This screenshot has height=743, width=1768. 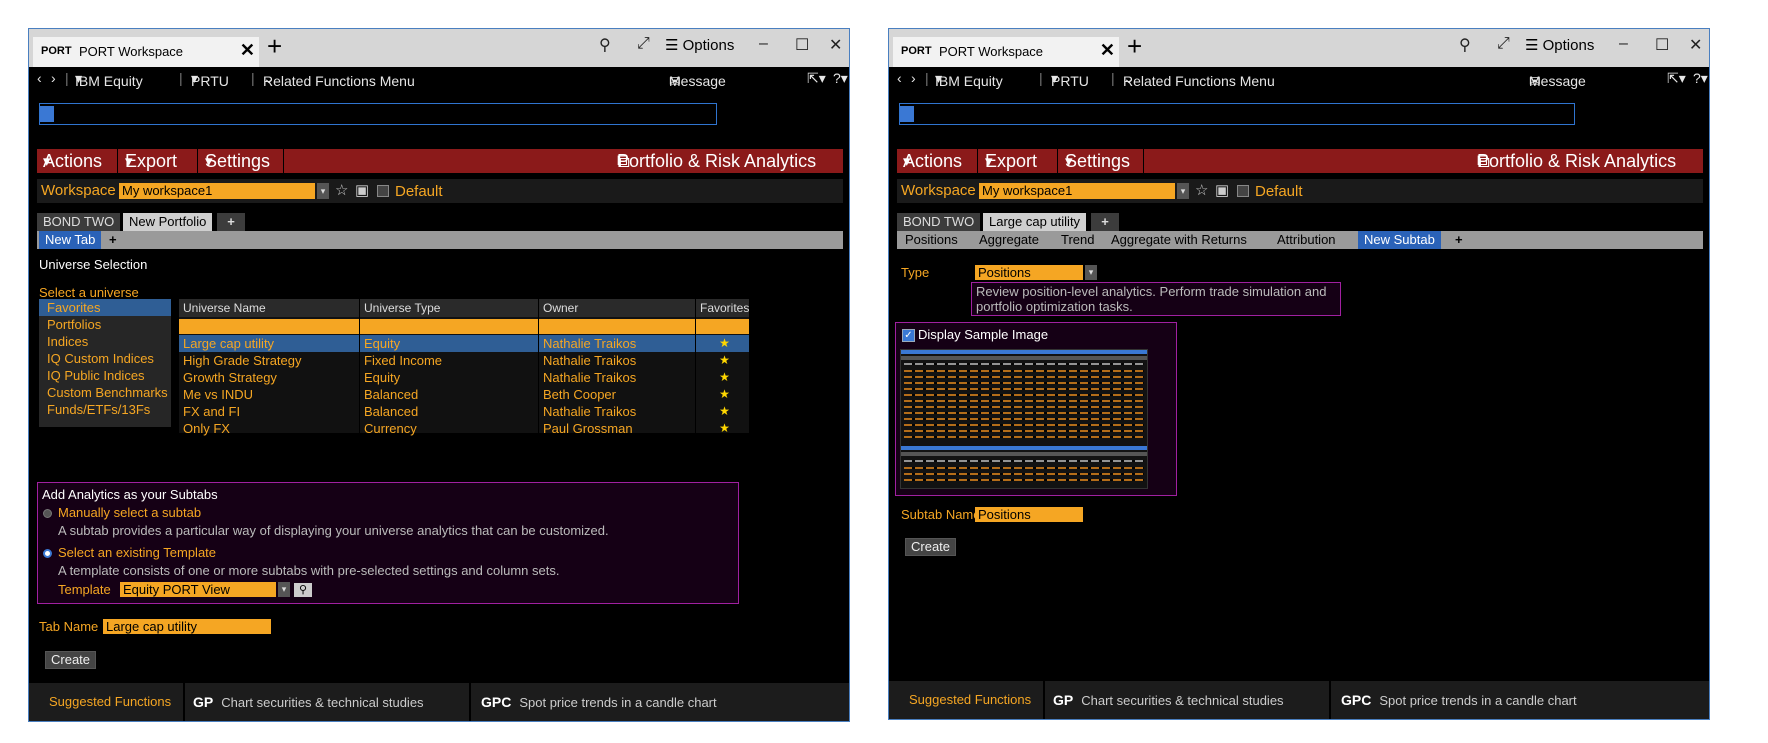 I want to click on portfolio-tab-active: New Portfolio, so click(x=168, y=222).